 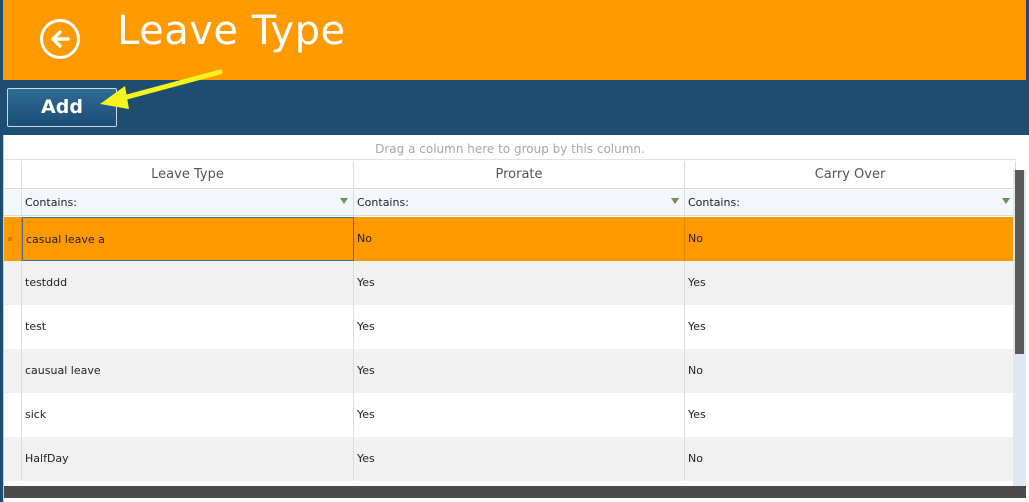 I want to click on table-row: test Yes Yes, so click(x=510, y=327).